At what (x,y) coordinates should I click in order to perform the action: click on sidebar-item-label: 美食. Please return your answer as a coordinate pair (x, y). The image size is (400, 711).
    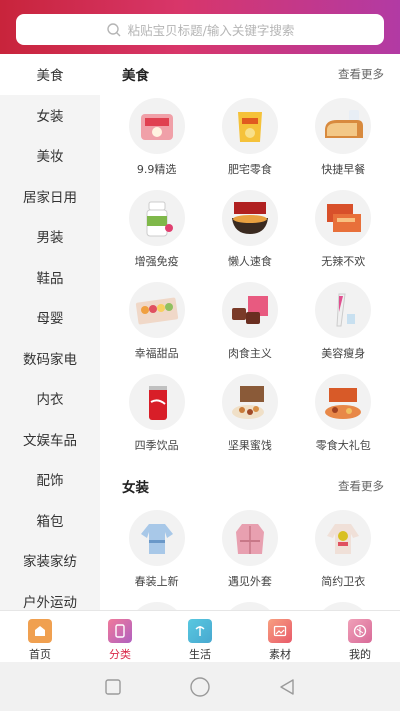
    Looking at the image, I should click on (50, 76).